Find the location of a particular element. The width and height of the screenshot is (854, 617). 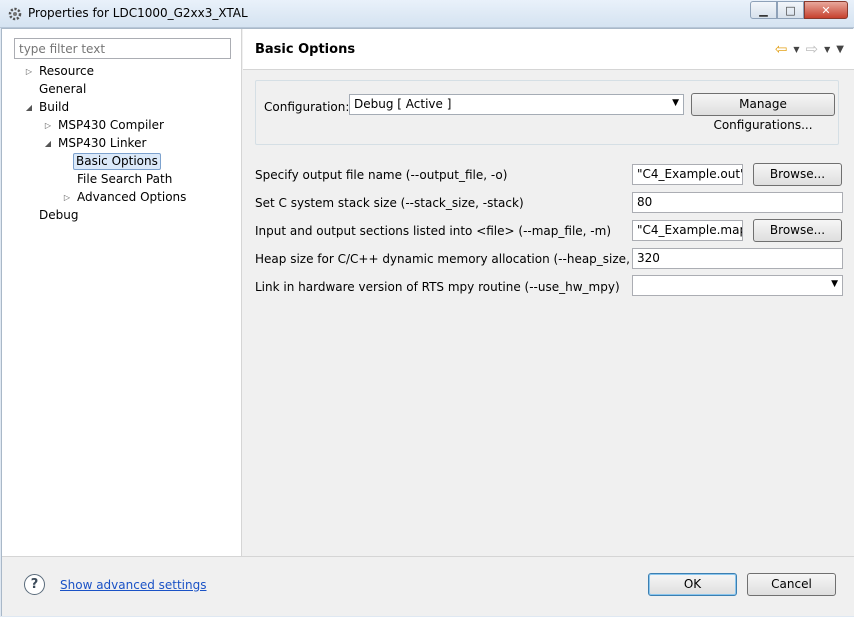

tree-item-build: ◢ Build is located at coordinates (46, 107).